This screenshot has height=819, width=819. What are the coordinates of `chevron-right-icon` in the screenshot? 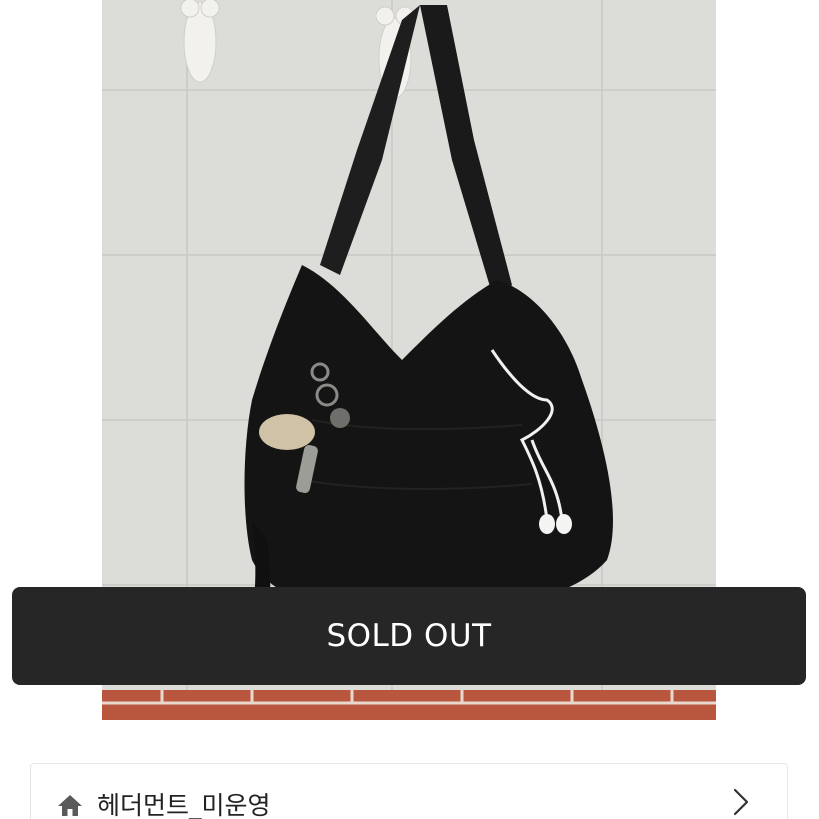 It's located at (741, 802).